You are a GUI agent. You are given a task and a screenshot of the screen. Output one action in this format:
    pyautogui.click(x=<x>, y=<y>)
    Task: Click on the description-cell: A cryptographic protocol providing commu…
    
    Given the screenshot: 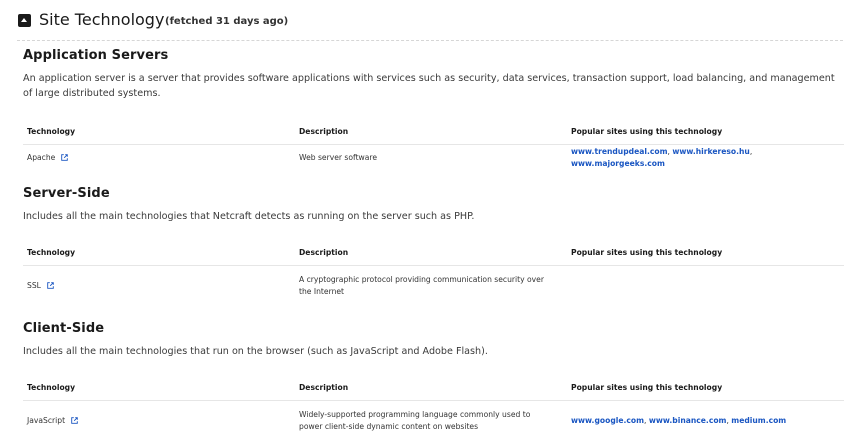 What is the action you would take?
    pyautogui.click(x=421, y=285)
    